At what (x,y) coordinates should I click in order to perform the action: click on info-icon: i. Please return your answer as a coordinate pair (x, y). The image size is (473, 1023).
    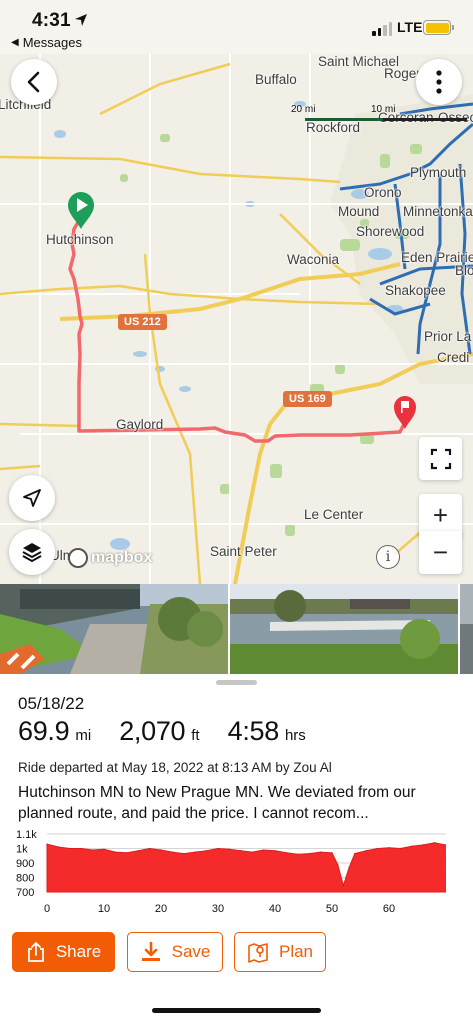
    Looking at the image, I should click on (388, 557).